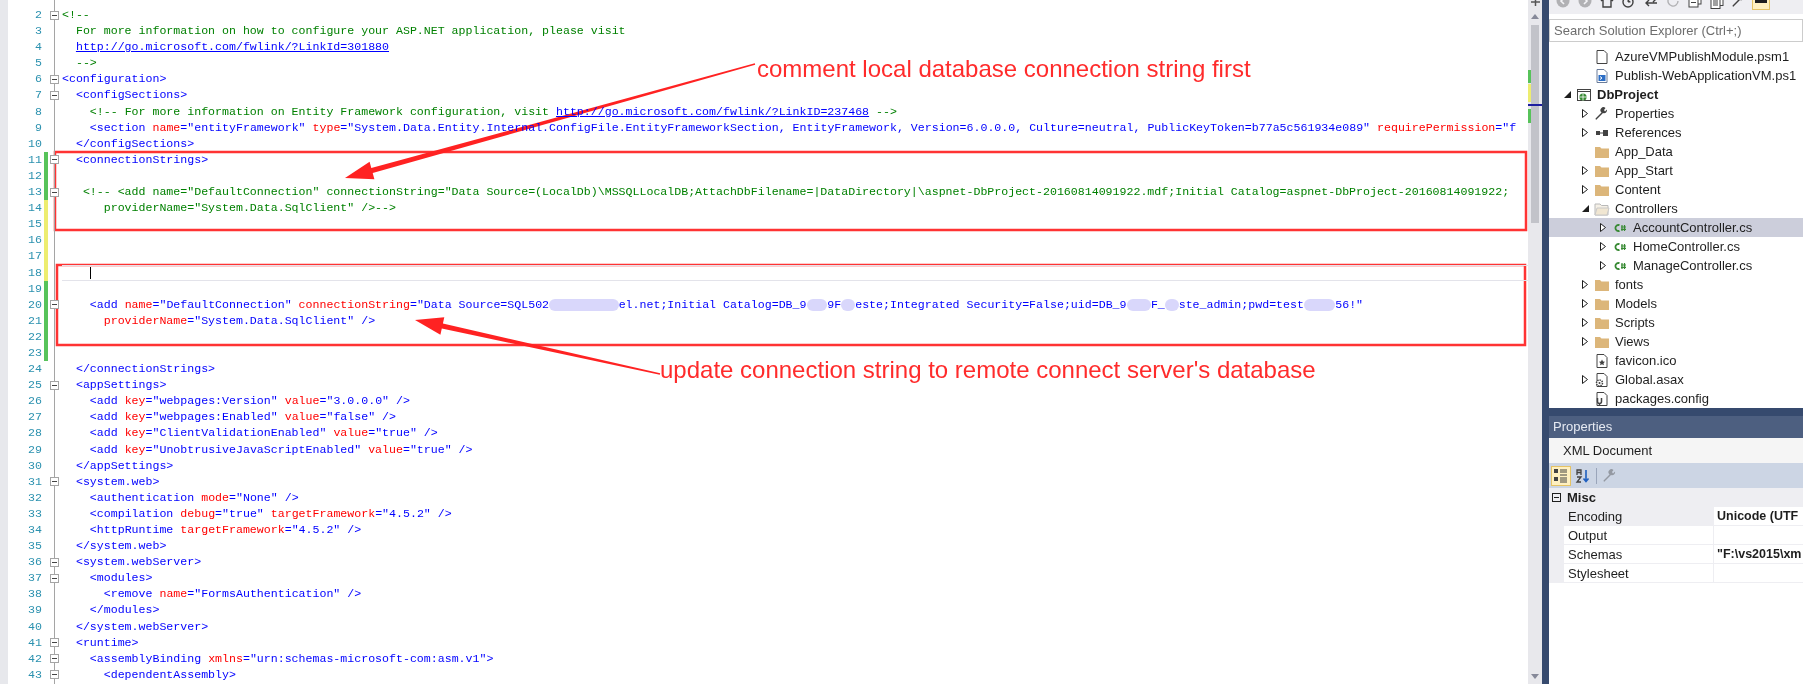 This screenshot has height=684, width=1803. I want to click on line-number: 15, so click(34, 224).